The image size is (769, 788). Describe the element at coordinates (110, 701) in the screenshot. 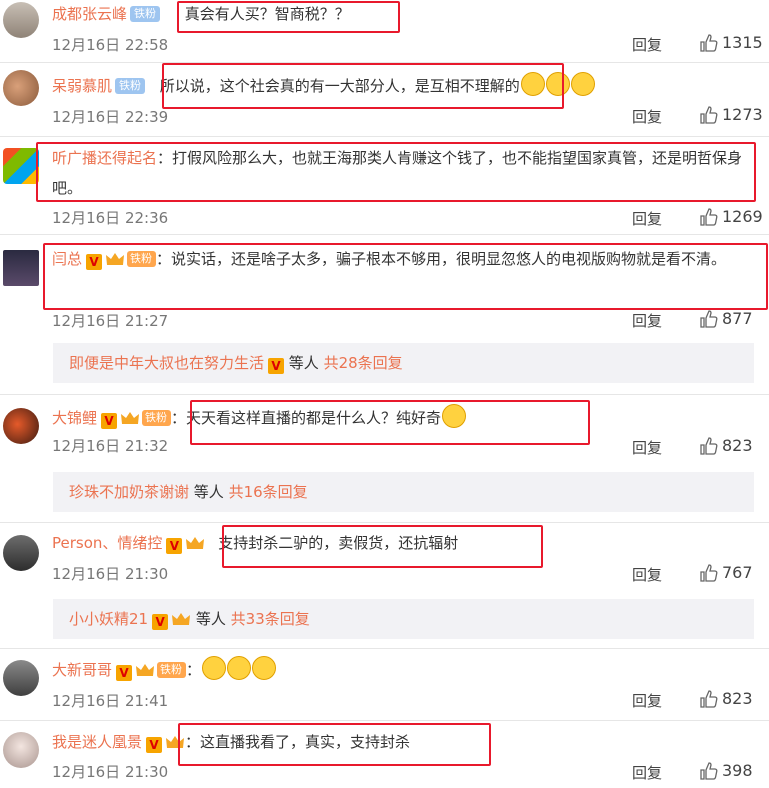

I see `comment-time: 12月16日 21:41` at that location.